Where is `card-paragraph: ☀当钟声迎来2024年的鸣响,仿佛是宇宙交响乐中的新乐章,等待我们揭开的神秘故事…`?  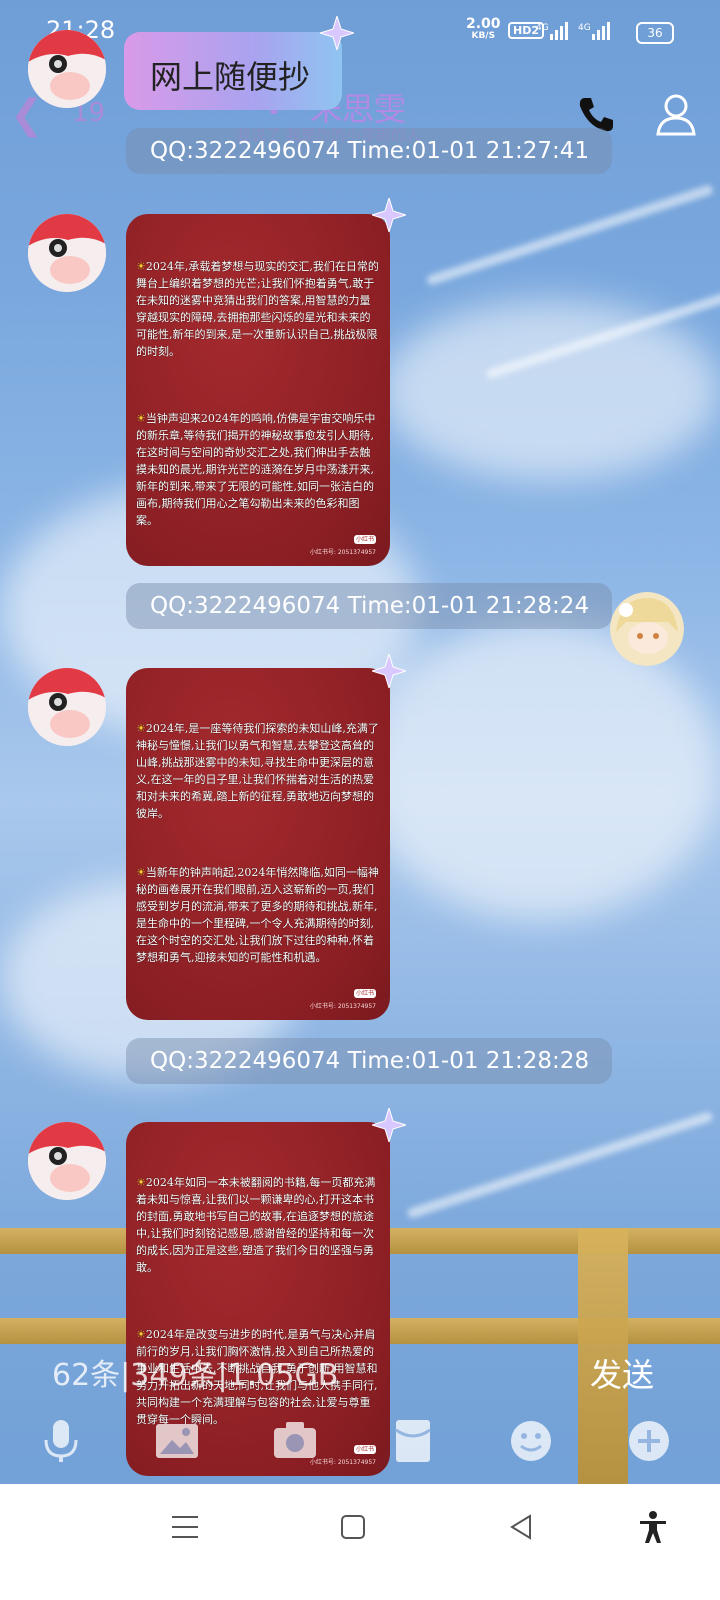
card-paragraph: ☀当钟声迎来2024年的鸣响,仿佛是宇宙交响乐中的新乐章,等待我们揭开的神秘故事… is located at coordinates (258, 469).